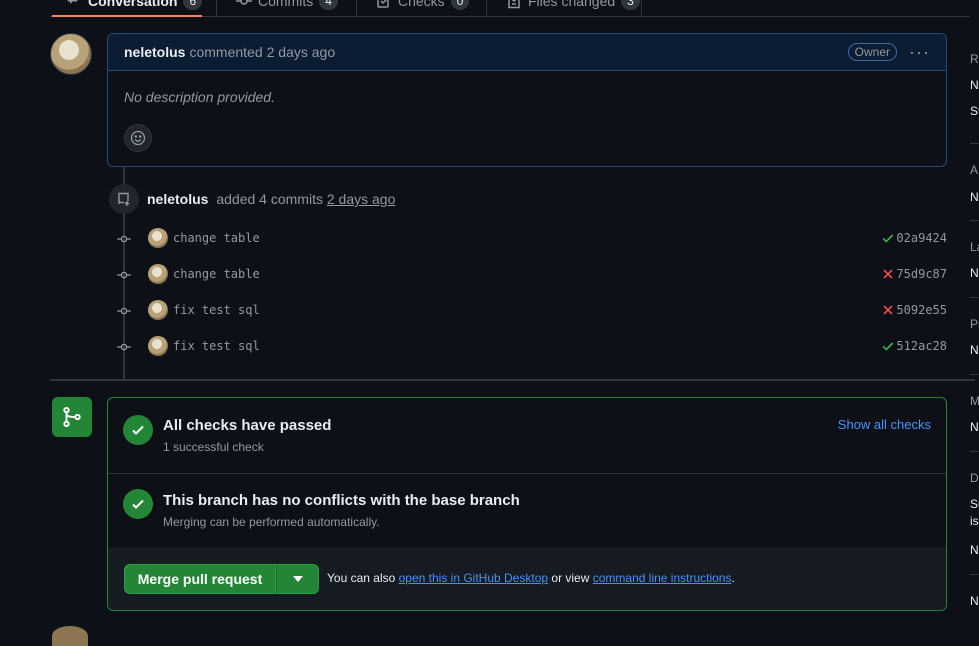 Image resolution: width=979 pixels, height=646 pixels. Describe the element at coordinates (872, 52) in the screenshot. I see `owner-badge: Owner` at that location.